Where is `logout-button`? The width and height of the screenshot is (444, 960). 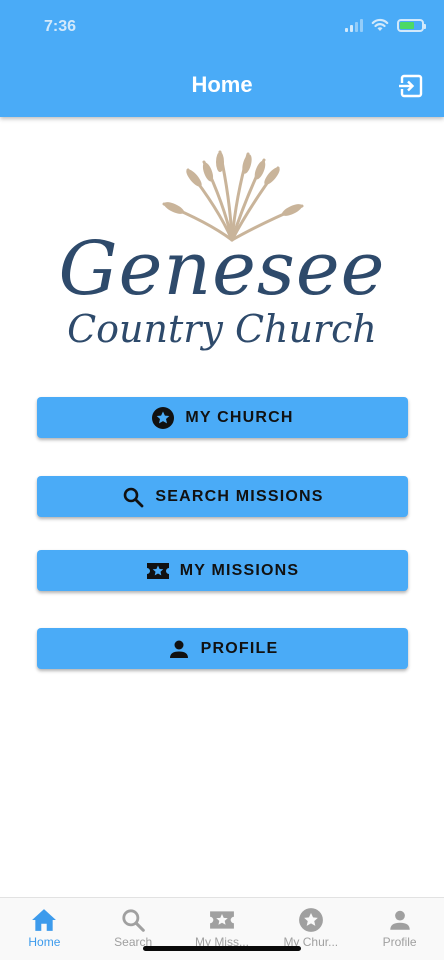 logout-button is located at coordinates (411, 86).